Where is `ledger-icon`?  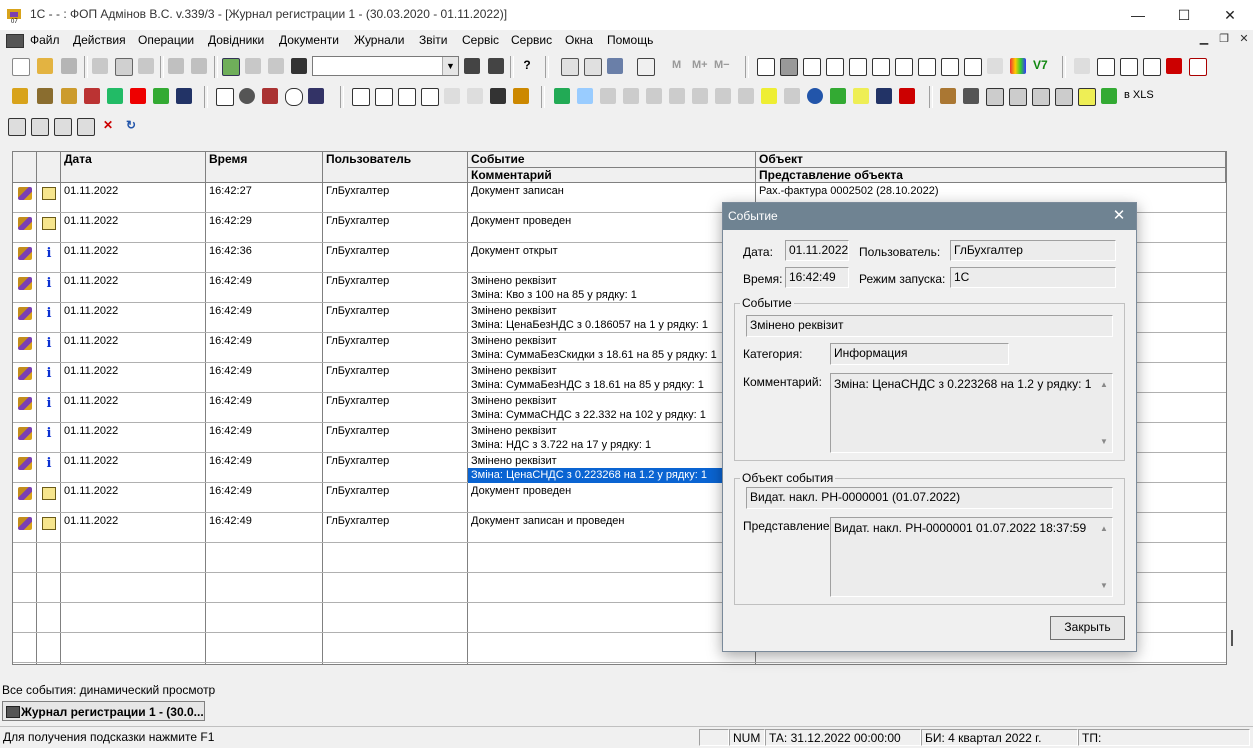 ledger-icon is located at coordinates (92, 96).